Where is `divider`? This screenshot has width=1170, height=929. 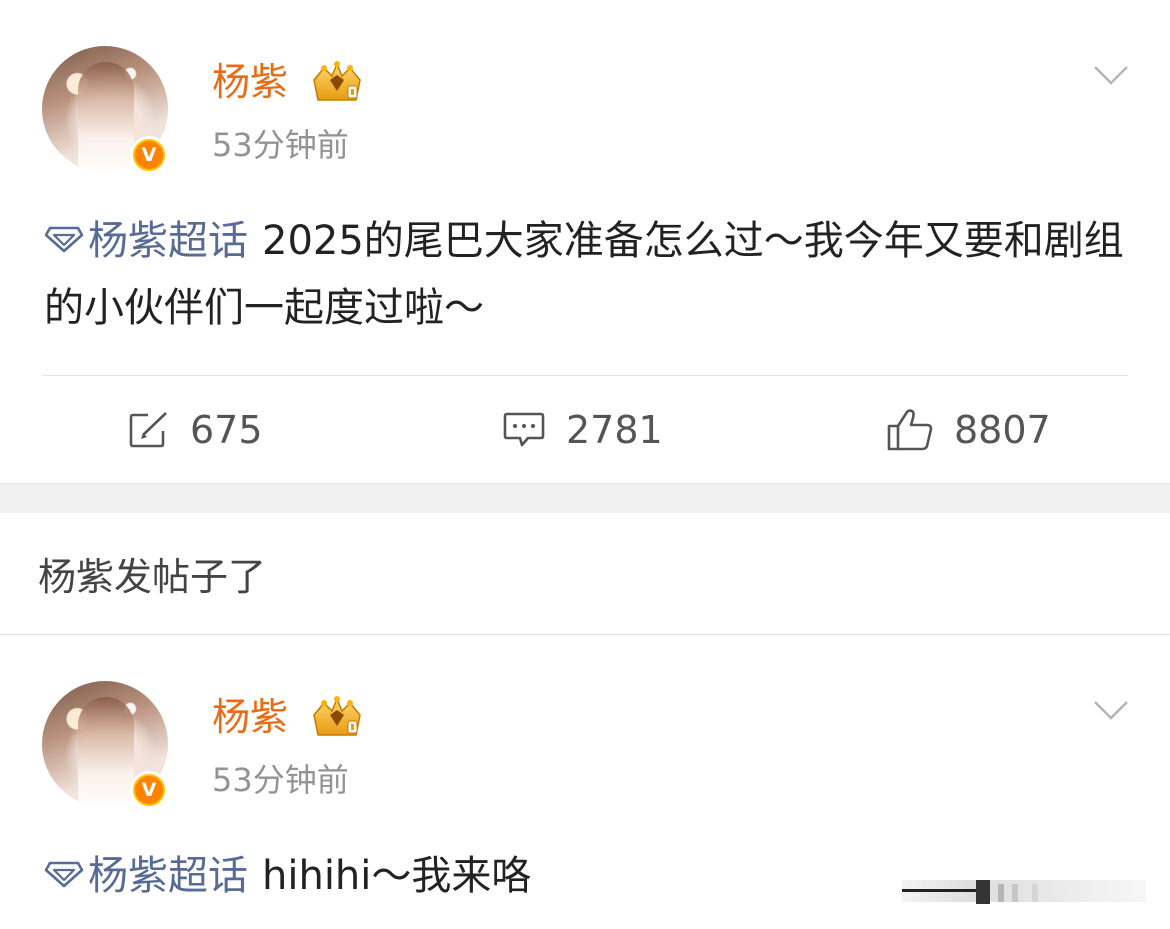 divider is located at coordinates (585, 375).